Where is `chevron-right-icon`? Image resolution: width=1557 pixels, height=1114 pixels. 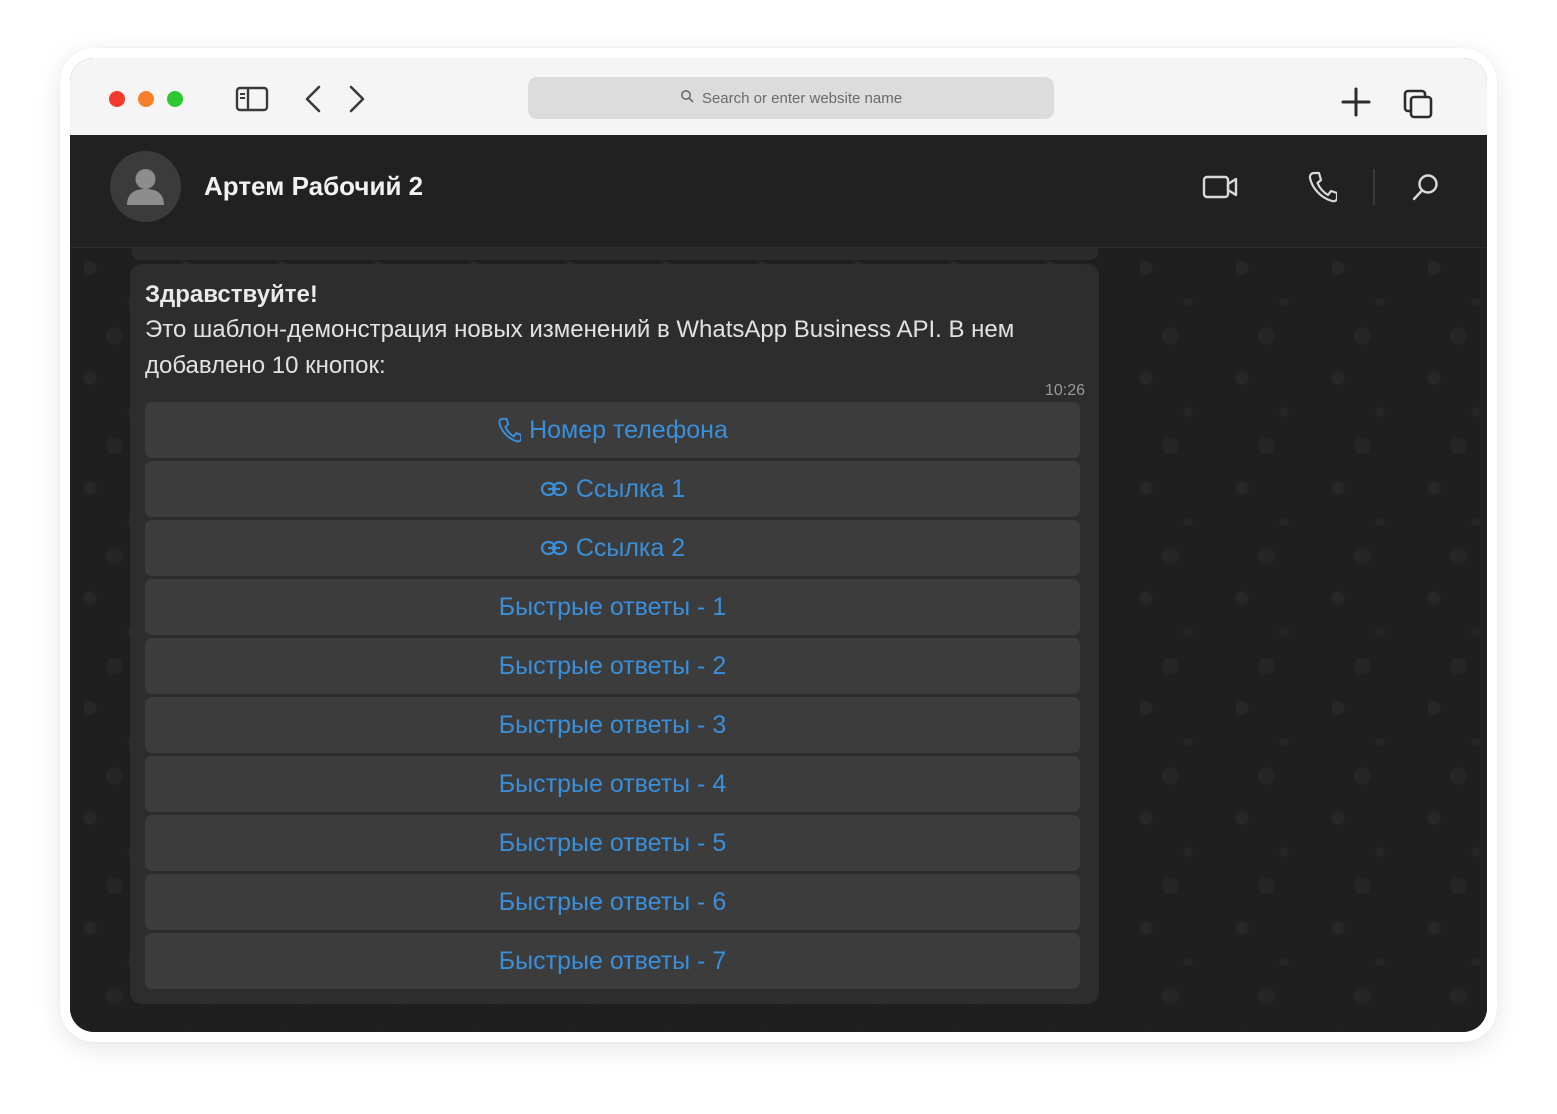
chevron-right-icon is located at coordinates (357, 99).